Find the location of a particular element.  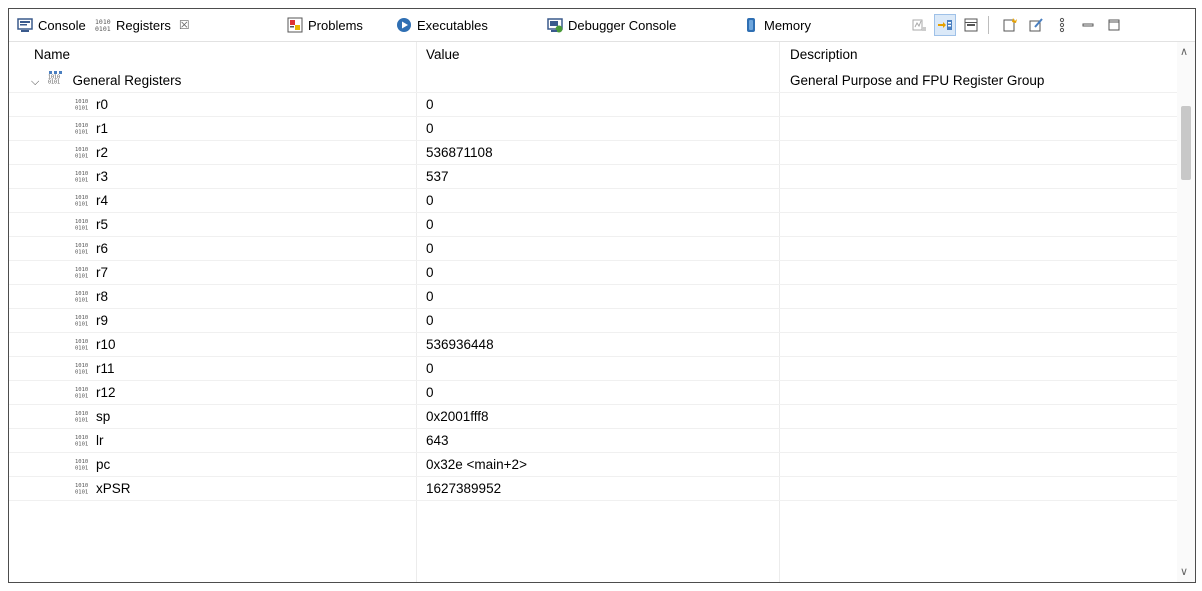

register-name: xPSR is located at coordinates (113, 488).